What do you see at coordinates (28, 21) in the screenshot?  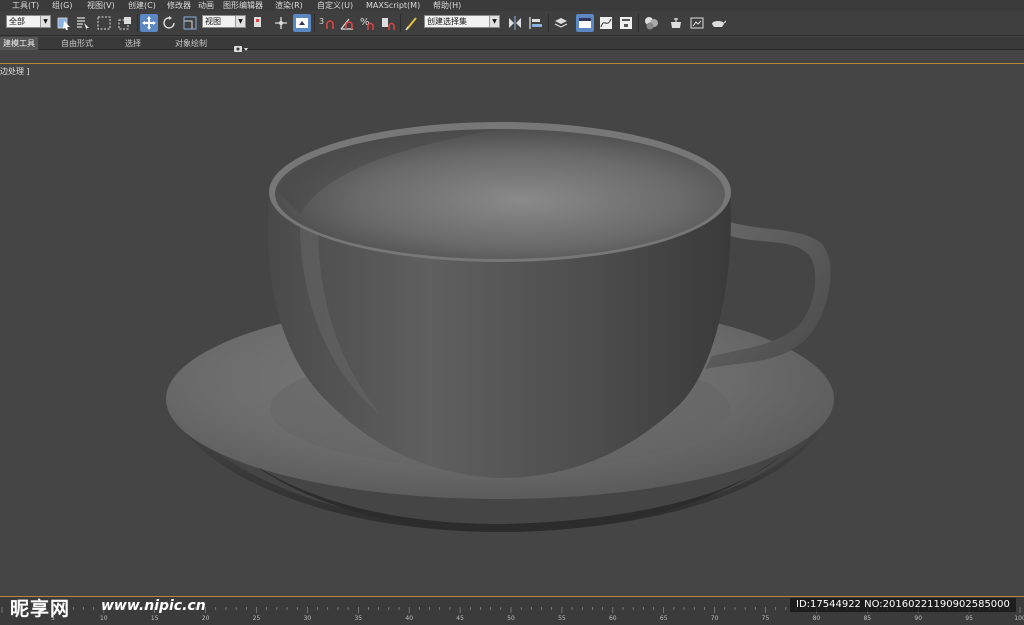 I see `selection-filter-dropdown: 全部 ▼` at bounding box center [28, 21].